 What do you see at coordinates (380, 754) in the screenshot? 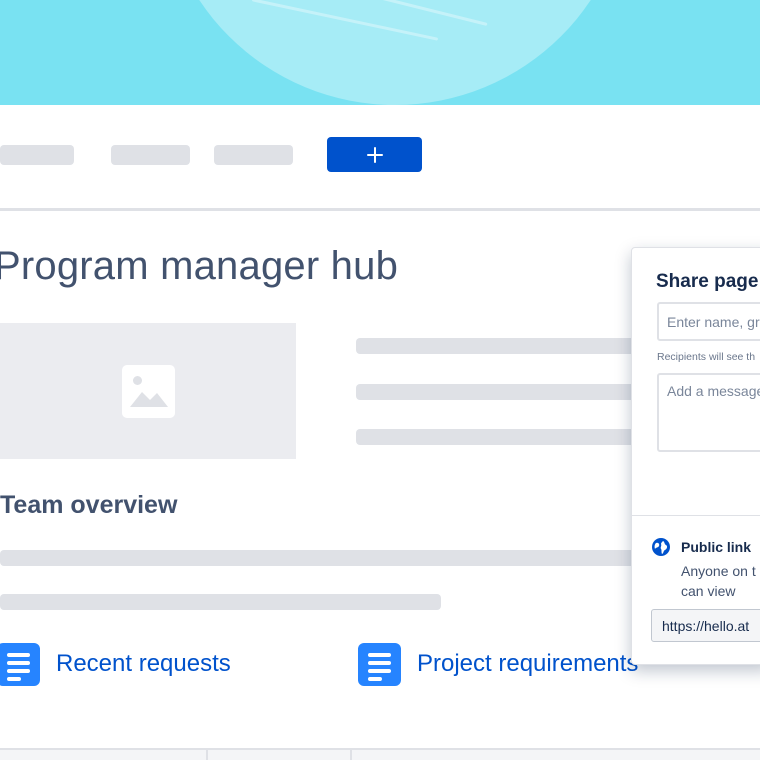
I see `bottom-table-edge` at bounding box center [380, 754].